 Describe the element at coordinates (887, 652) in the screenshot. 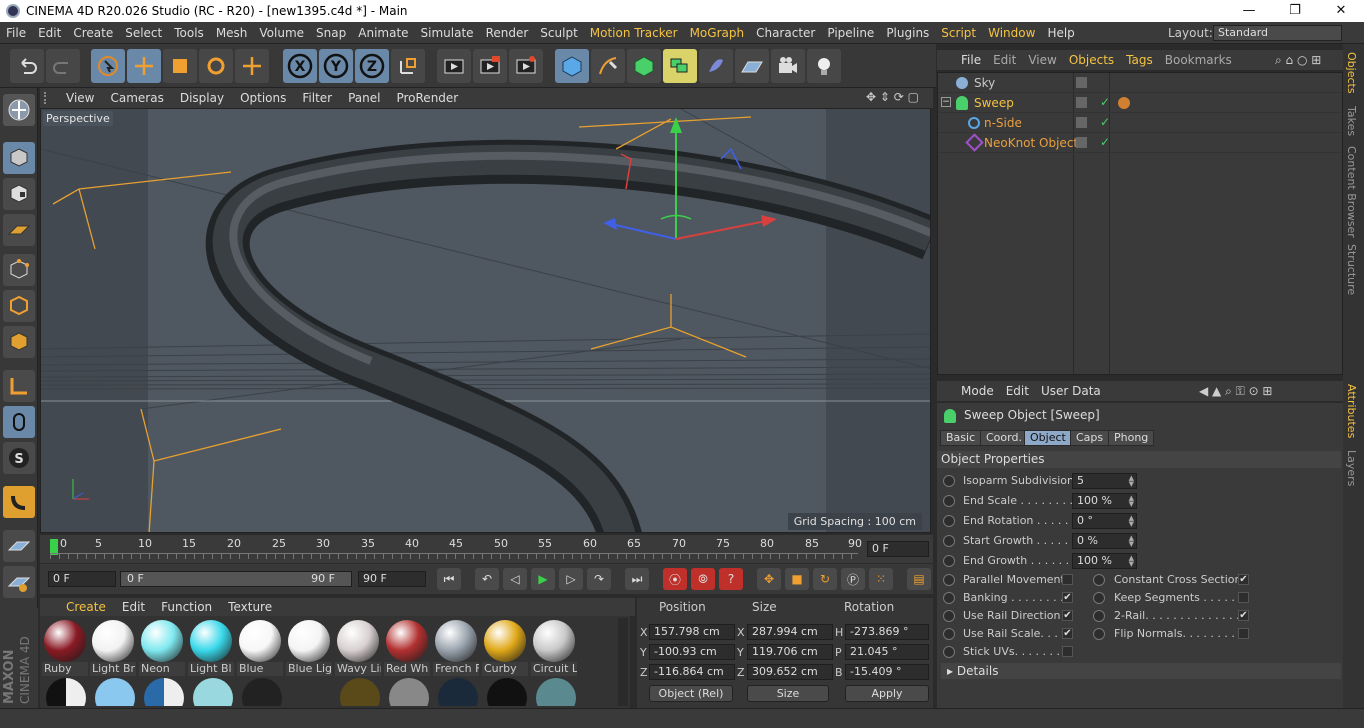

I see `rotation-p-field: 21.045 °` at that location.